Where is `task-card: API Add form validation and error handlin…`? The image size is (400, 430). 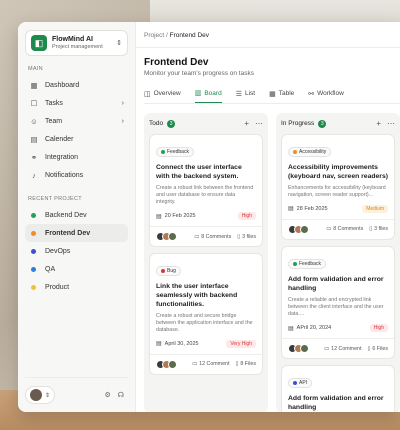 task-card: API Add form validation and error handlin… is located at coordinates (338, 388).